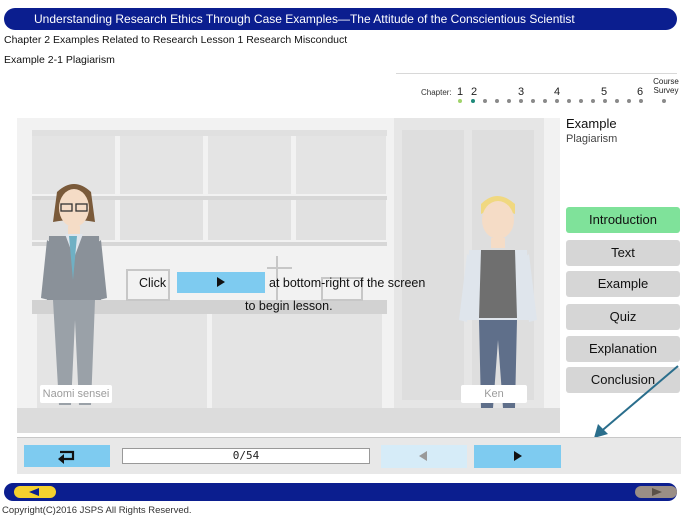 The image size is (681, 517). Describe the element at coordinates (636, 401) in the screenshot. I see `pointer-arrow-icon` at that location.